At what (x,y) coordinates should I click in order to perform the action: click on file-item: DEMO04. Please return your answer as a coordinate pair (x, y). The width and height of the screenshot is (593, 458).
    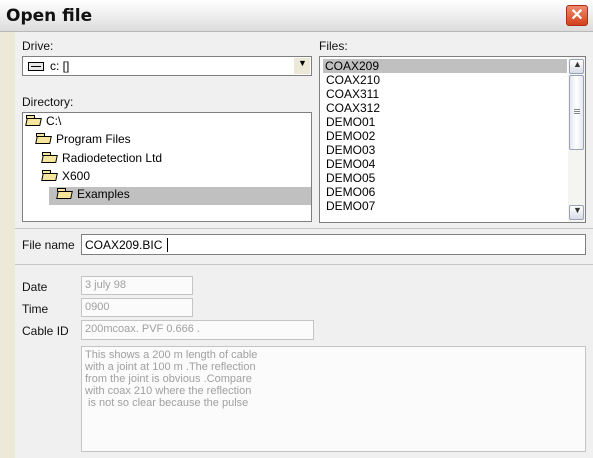
    Looking at the image, I should click on (444, 164).